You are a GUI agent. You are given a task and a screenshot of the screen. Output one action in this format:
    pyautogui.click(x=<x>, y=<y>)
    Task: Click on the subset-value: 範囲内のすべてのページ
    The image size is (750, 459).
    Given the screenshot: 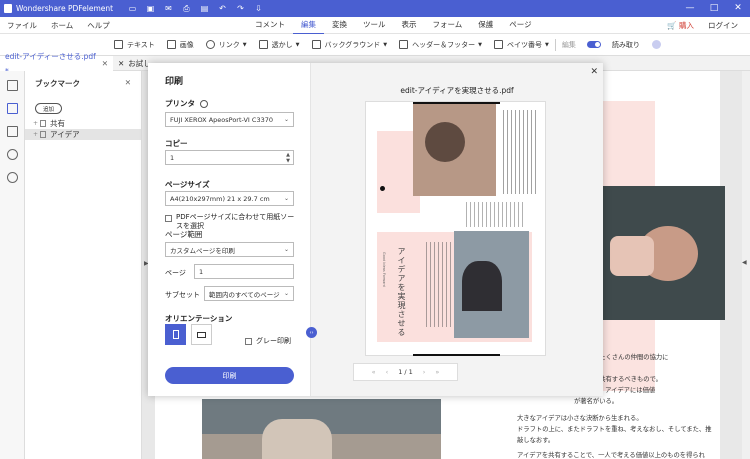 What is the action you would take?
    pyautogui.click(x=244, y=294)
    